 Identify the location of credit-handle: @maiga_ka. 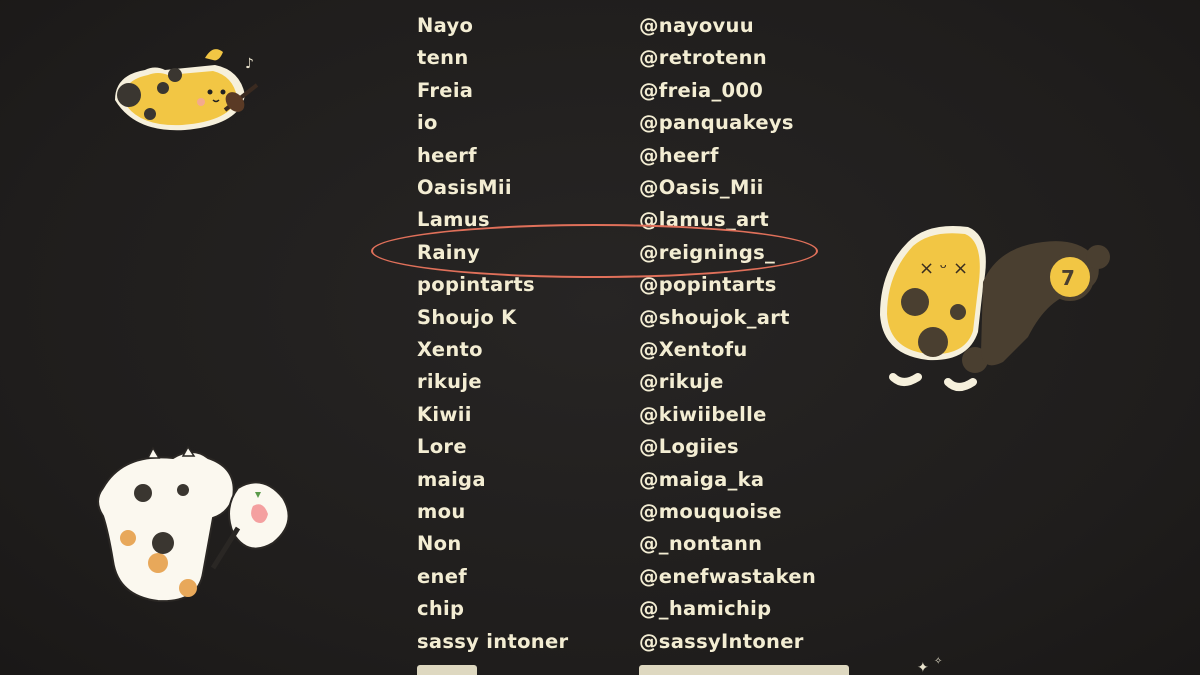
(702, 479).